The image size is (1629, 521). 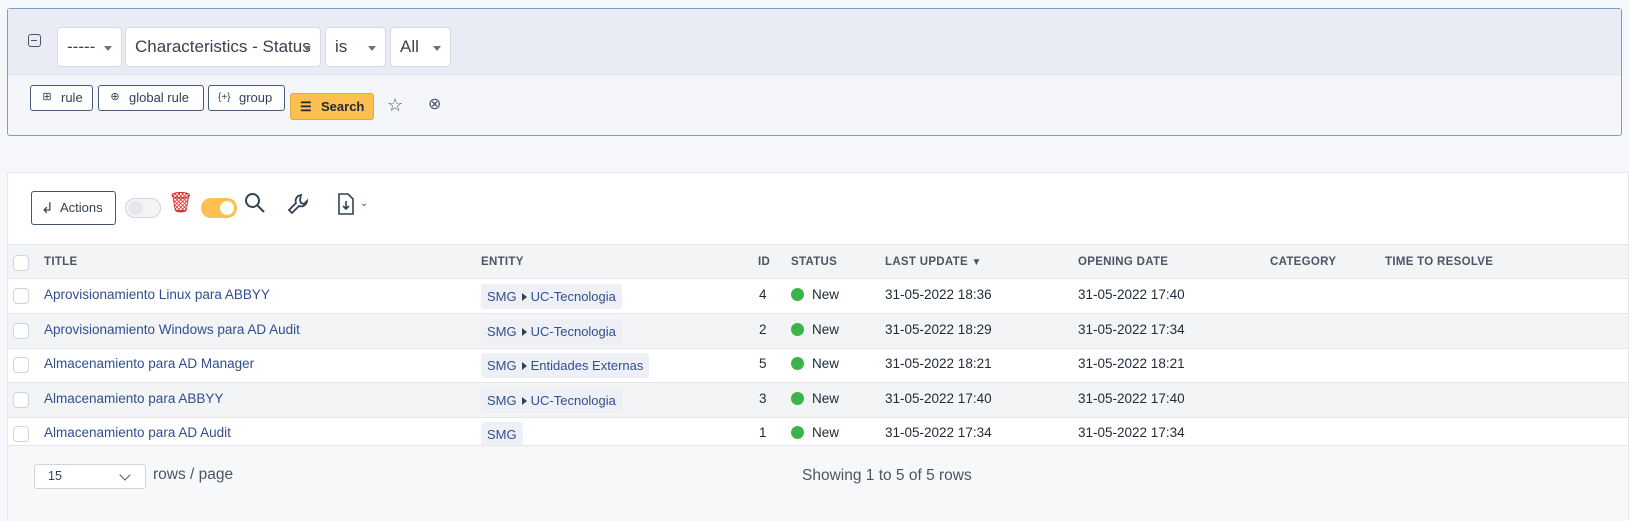 I want to click on row-title-link: Aprovisionamiento Windows para AD Audit, so click(x=172, y=329).